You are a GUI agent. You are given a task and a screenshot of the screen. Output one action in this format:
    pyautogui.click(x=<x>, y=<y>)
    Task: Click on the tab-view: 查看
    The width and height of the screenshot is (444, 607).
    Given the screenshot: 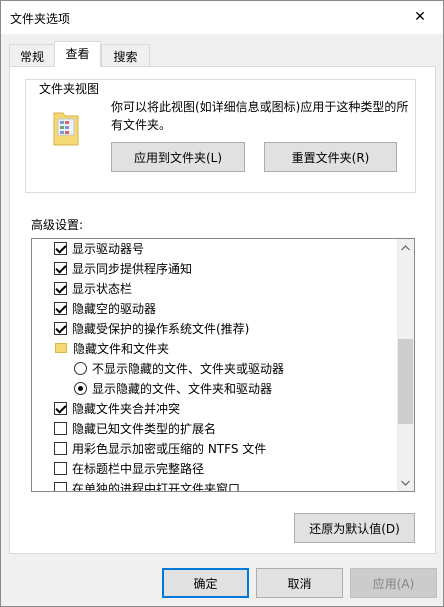 What is the action you would take?
    pyautogui.click(x=77, y=54)
    